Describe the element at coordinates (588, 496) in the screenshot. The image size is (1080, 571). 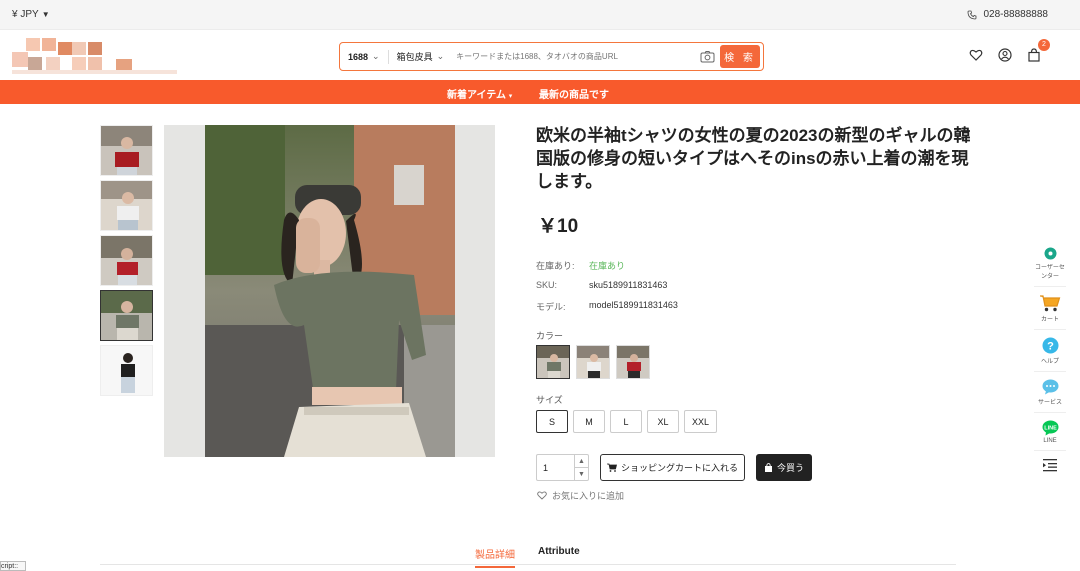
I see `favorite-label: お気に入りに追加` at that location.